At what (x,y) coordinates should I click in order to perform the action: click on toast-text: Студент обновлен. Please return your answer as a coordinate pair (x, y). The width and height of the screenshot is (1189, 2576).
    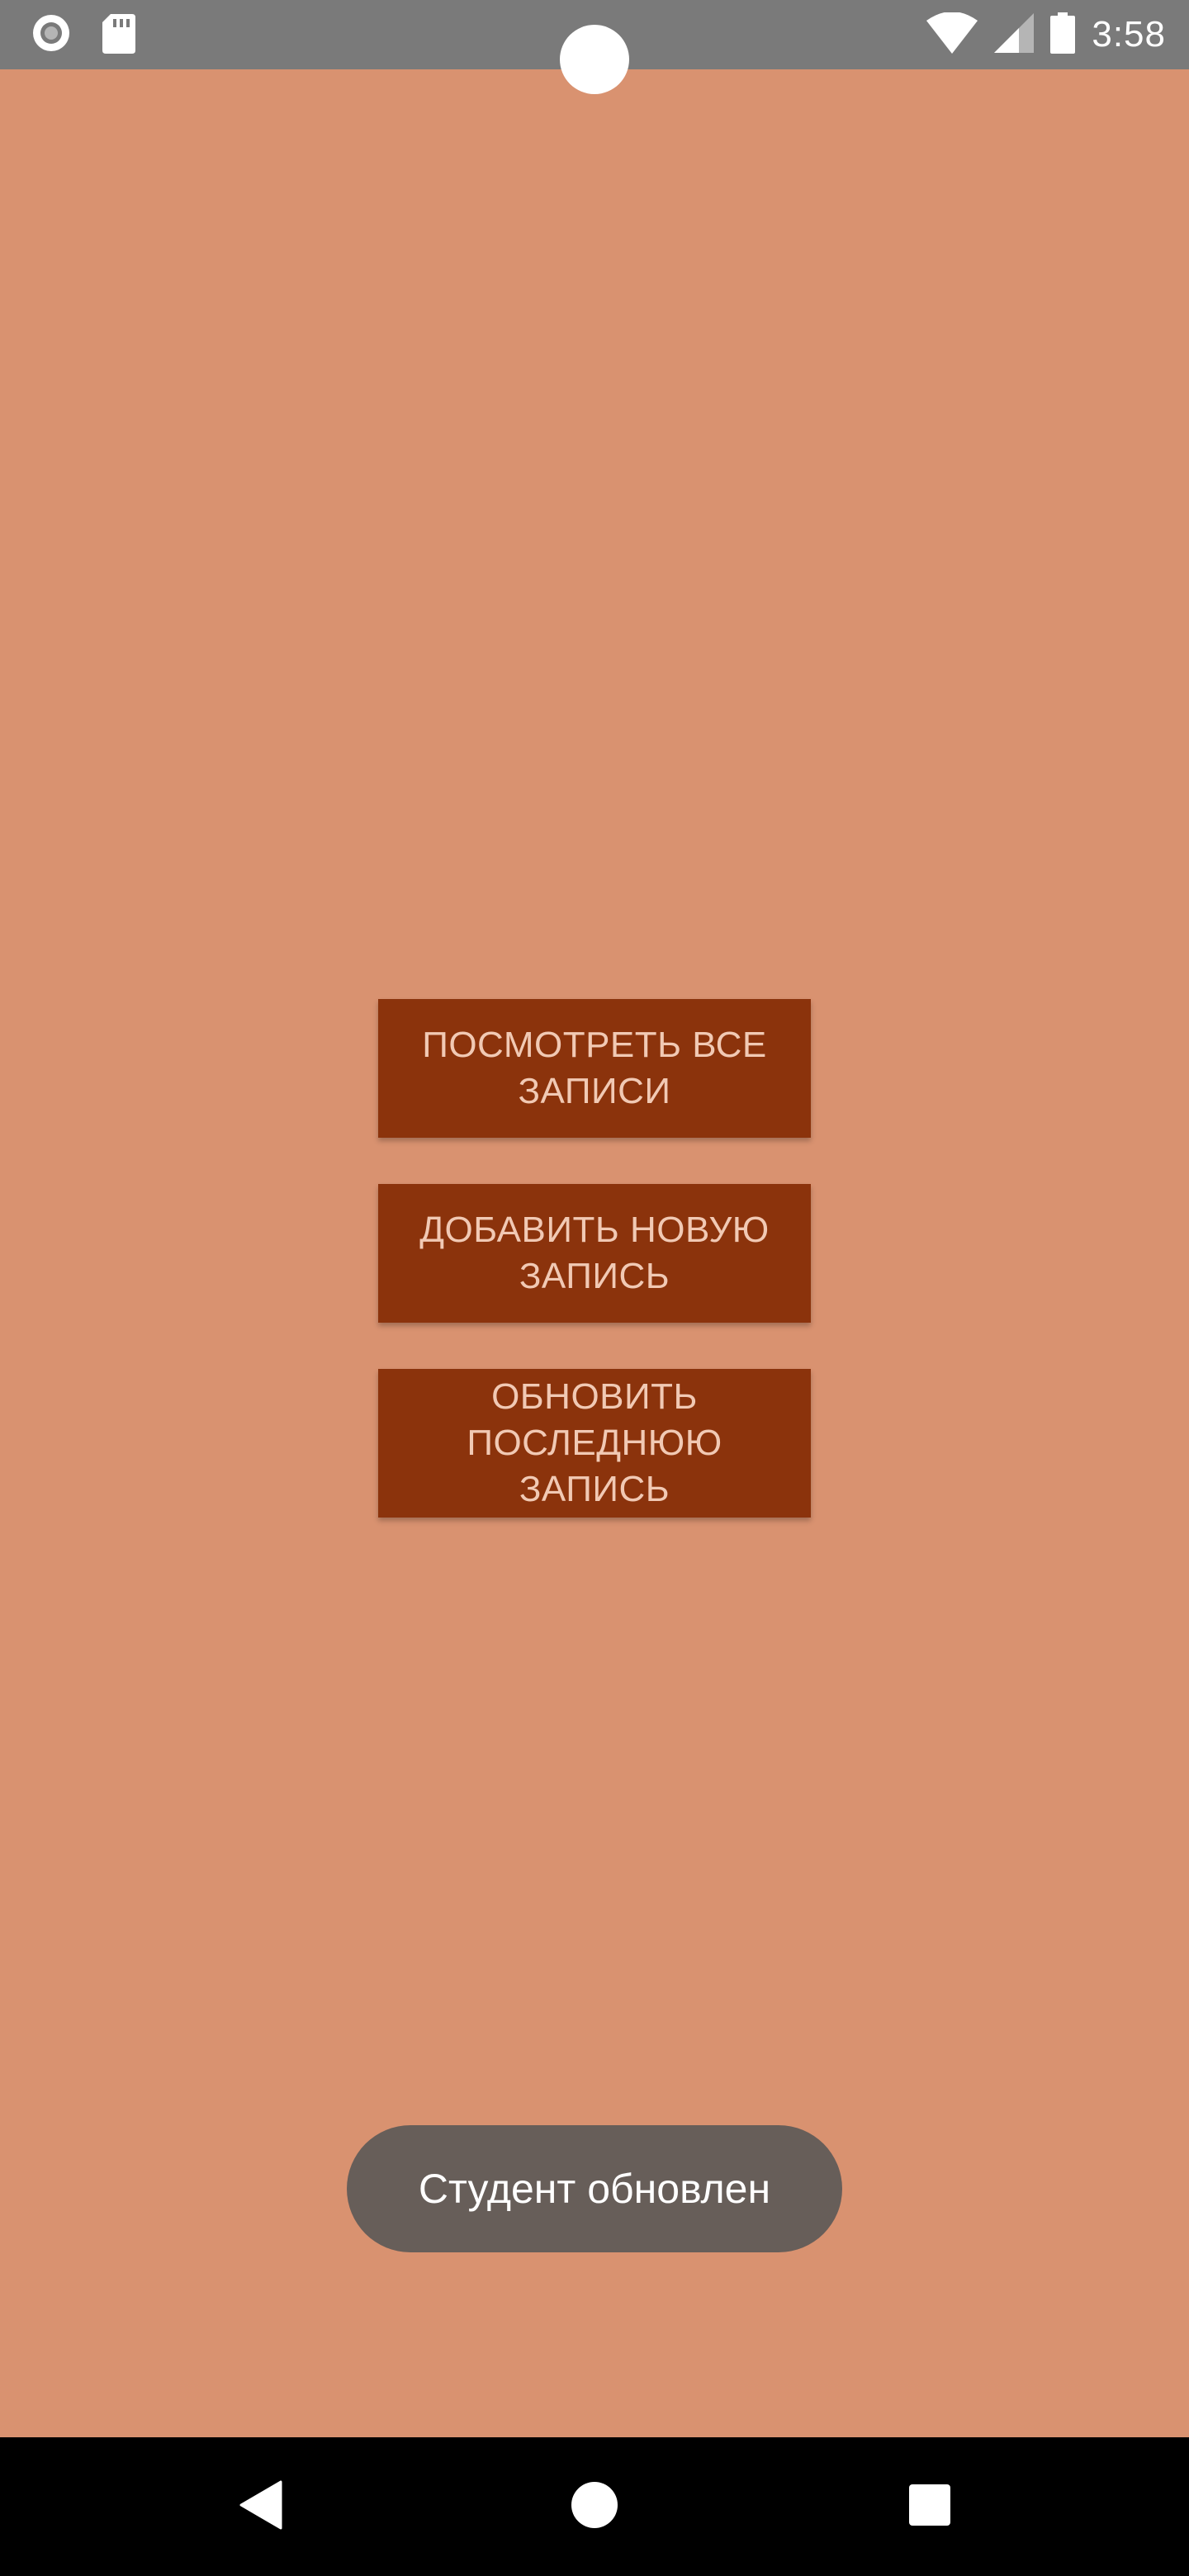
    Looking at the image, I should click on (594, 2189).